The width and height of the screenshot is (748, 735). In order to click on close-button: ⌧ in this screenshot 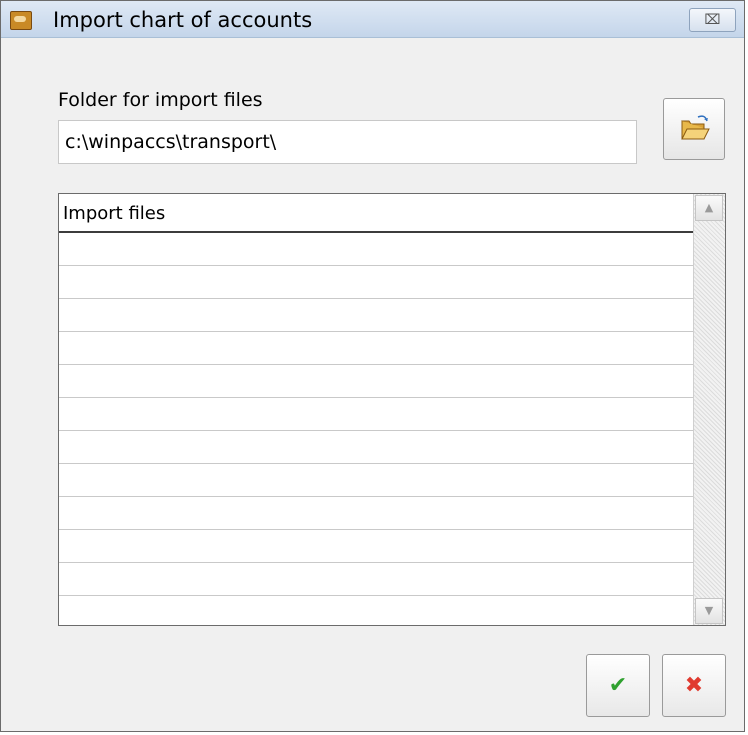, I will do `click(712, 20)`.